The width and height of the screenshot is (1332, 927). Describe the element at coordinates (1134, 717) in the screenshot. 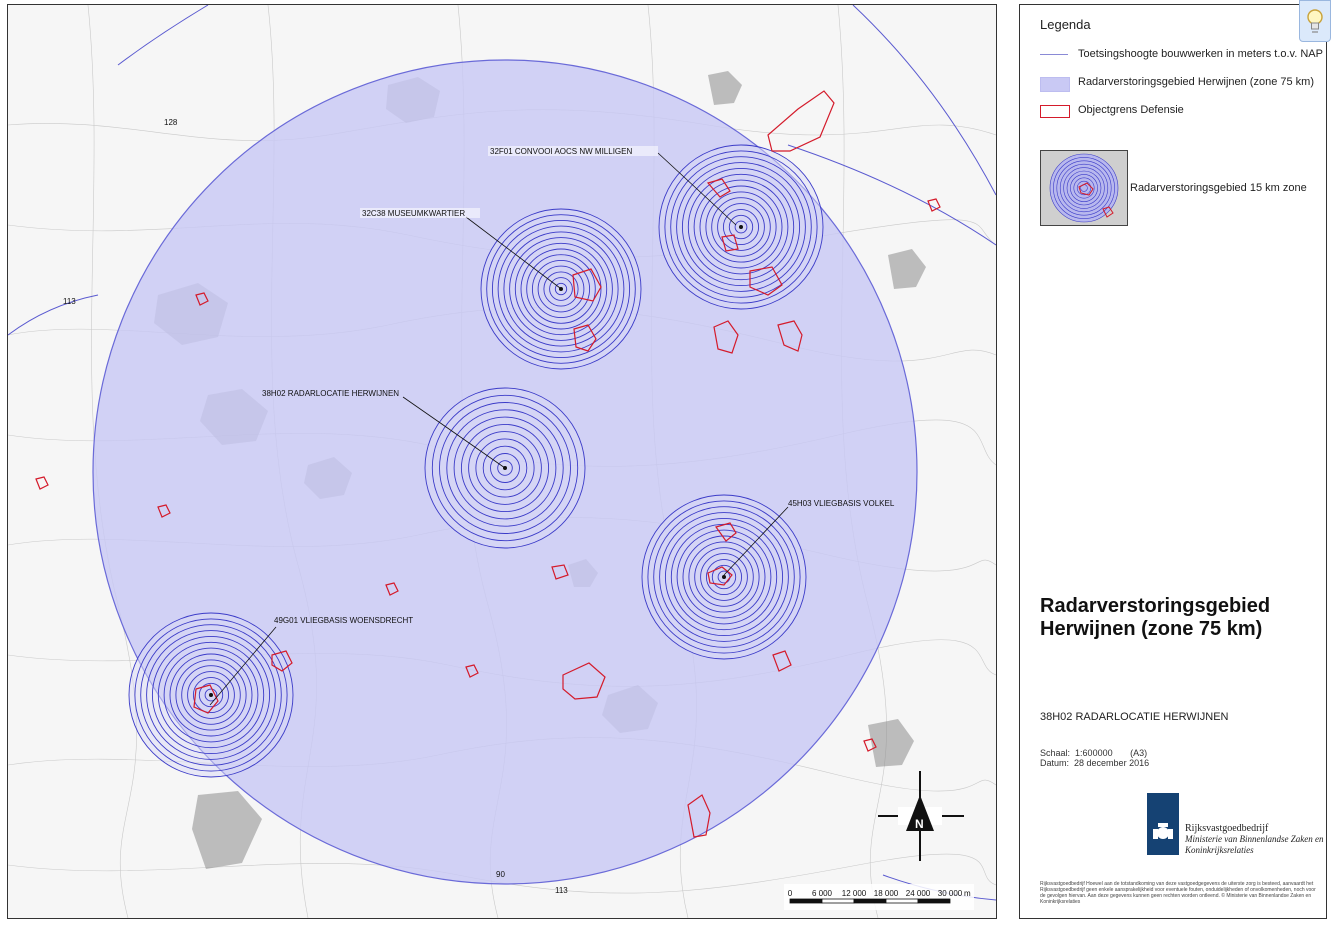

I see `location-subtitle: 38H02 RADARLOCATIE HERWIJNEN` at that location.